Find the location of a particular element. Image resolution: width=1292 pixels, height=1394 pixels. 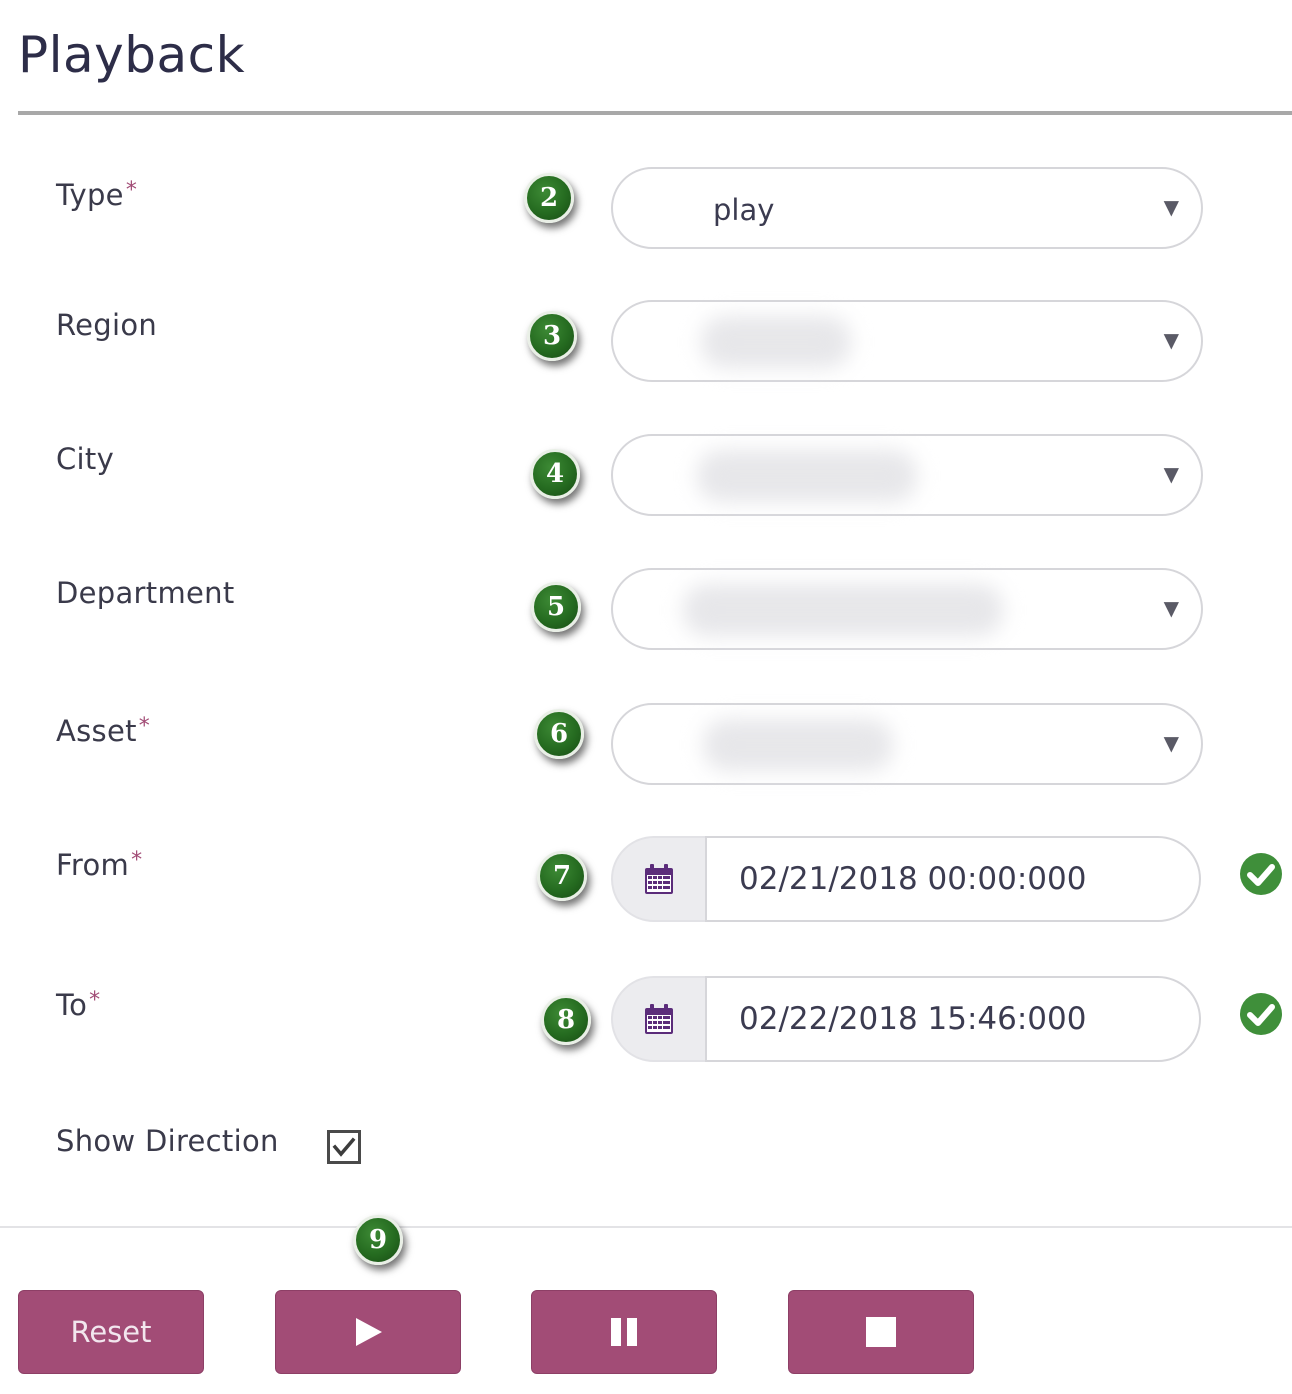

from-calendar-button is located at coordinates (659, 879).